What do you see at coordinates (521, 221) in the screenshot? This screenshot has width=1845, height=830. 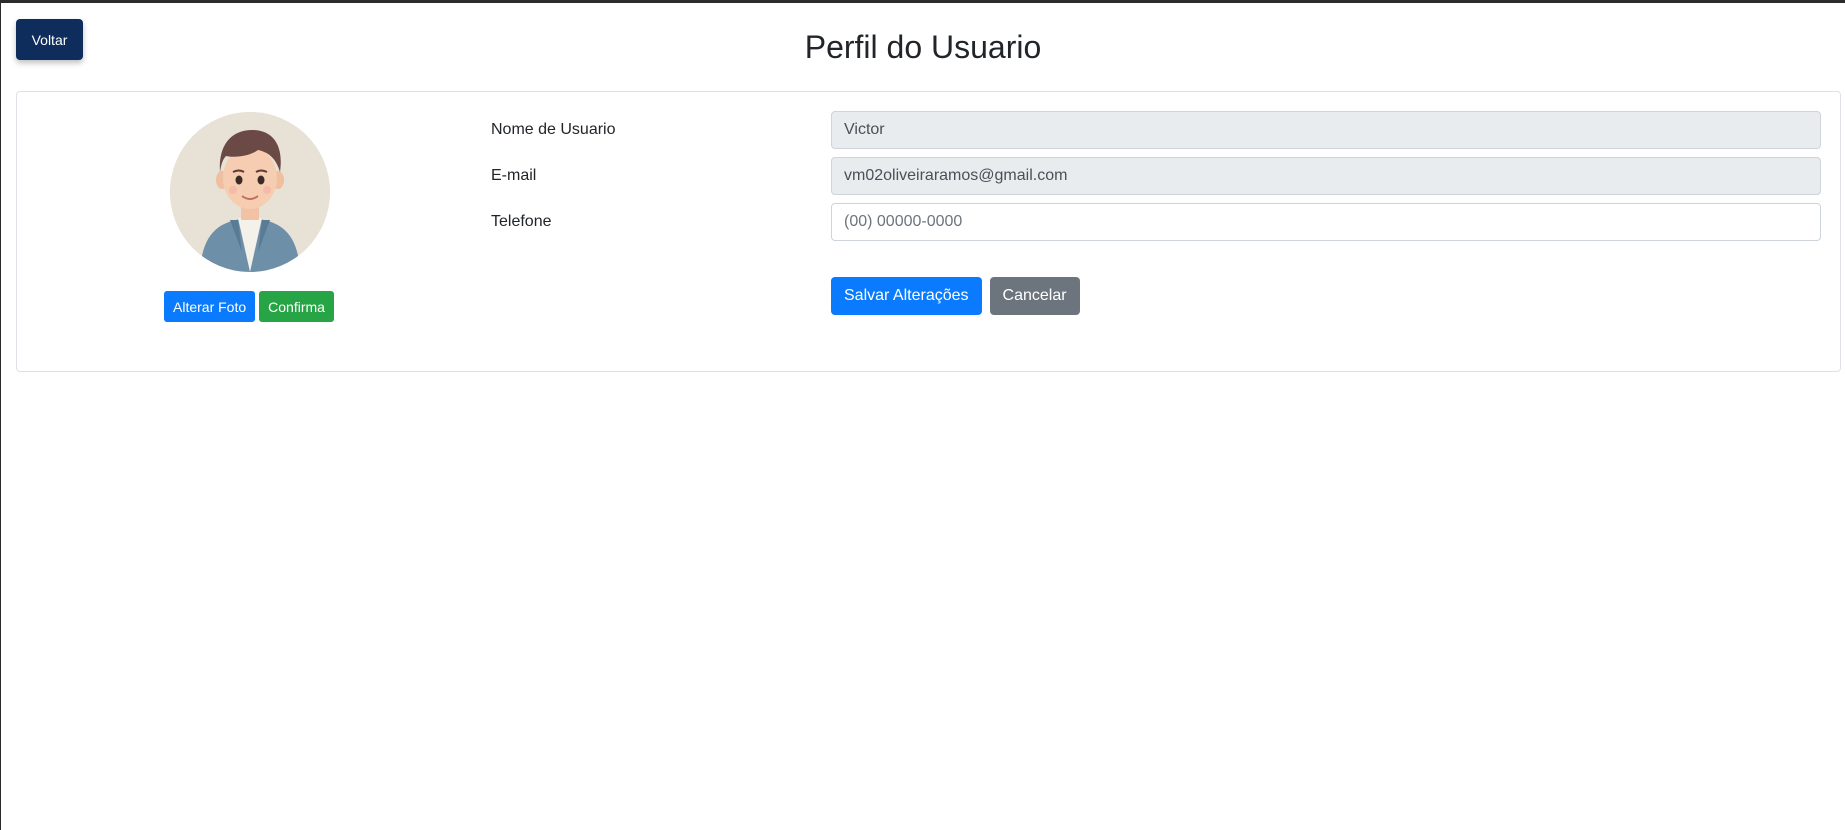 I see `phone-label: Telefone` at bounding box center [521, 221].